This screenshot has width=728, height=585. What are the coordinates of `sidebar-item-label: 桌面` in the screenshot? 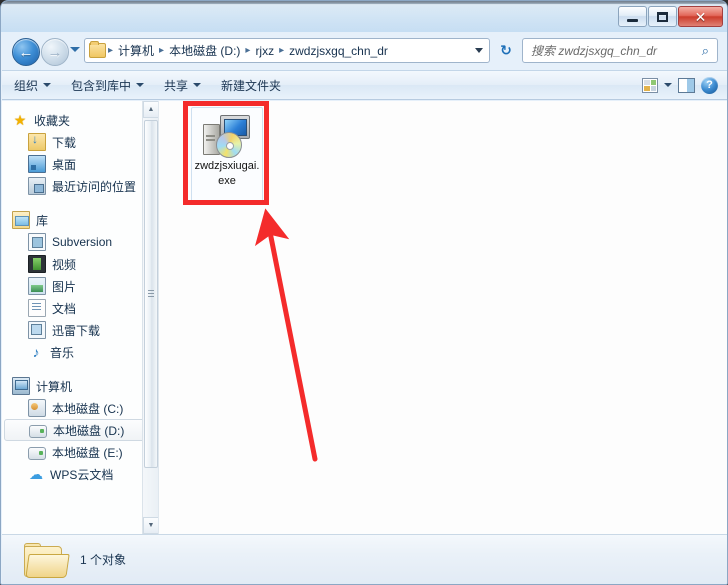 It's located at (64, 164).